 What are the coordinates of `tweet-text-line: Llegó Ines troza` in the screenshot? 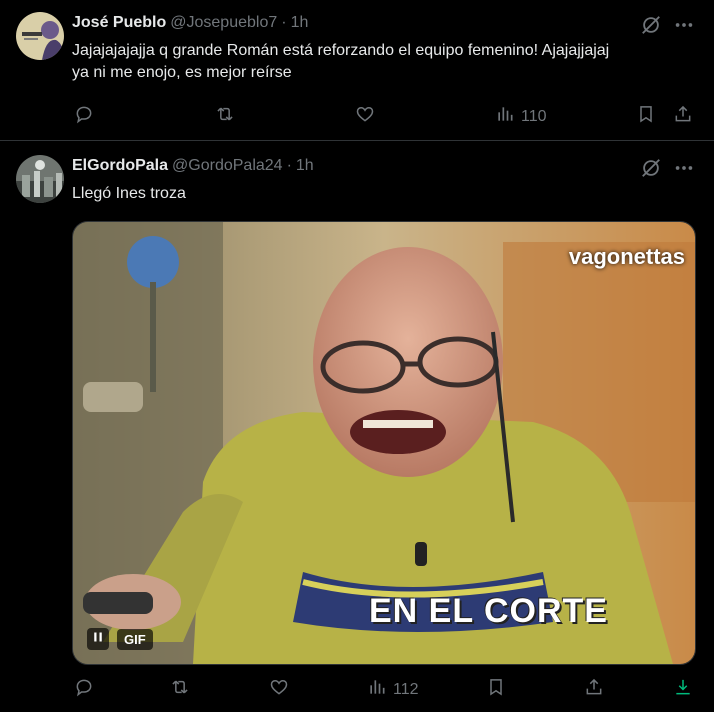 It's located at (129, 193).